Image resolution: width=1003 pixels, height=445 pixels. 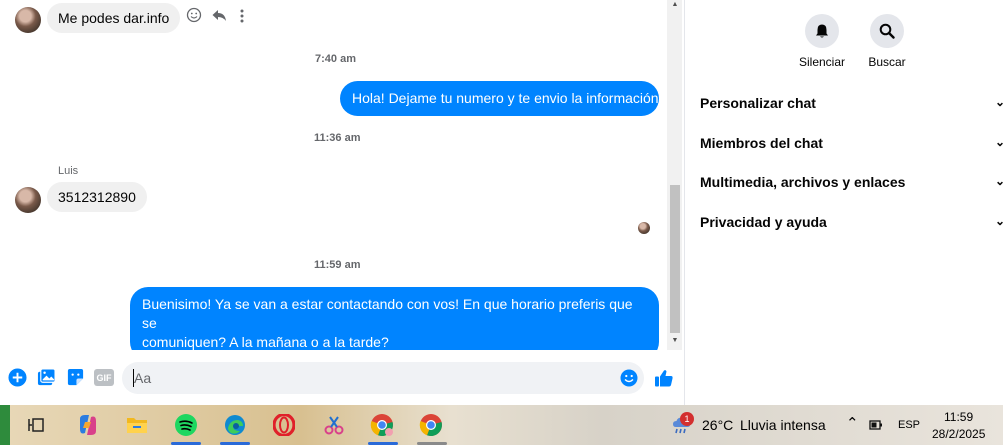 I want to click on sidebar-item-label: Multimedia, archivos y enlaces, so click(x=803, y=182).